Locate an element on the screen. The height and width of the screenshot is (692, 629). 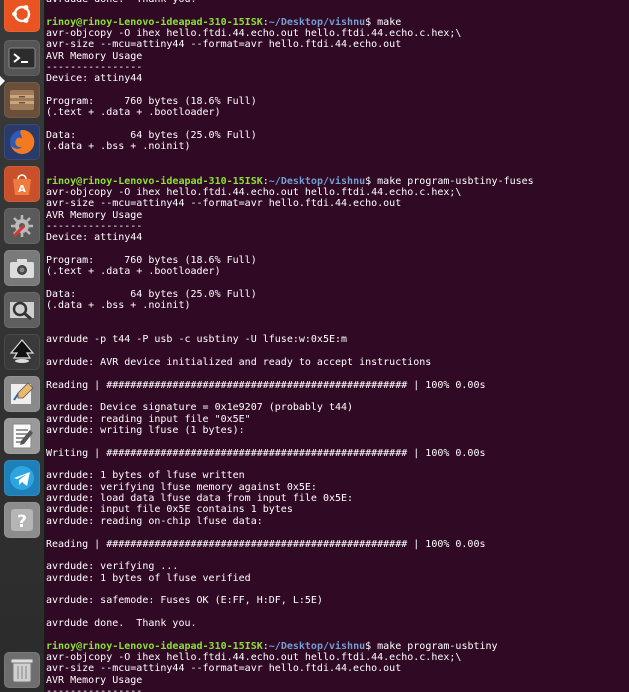
trash-icon is located at coordinates (22, 670).